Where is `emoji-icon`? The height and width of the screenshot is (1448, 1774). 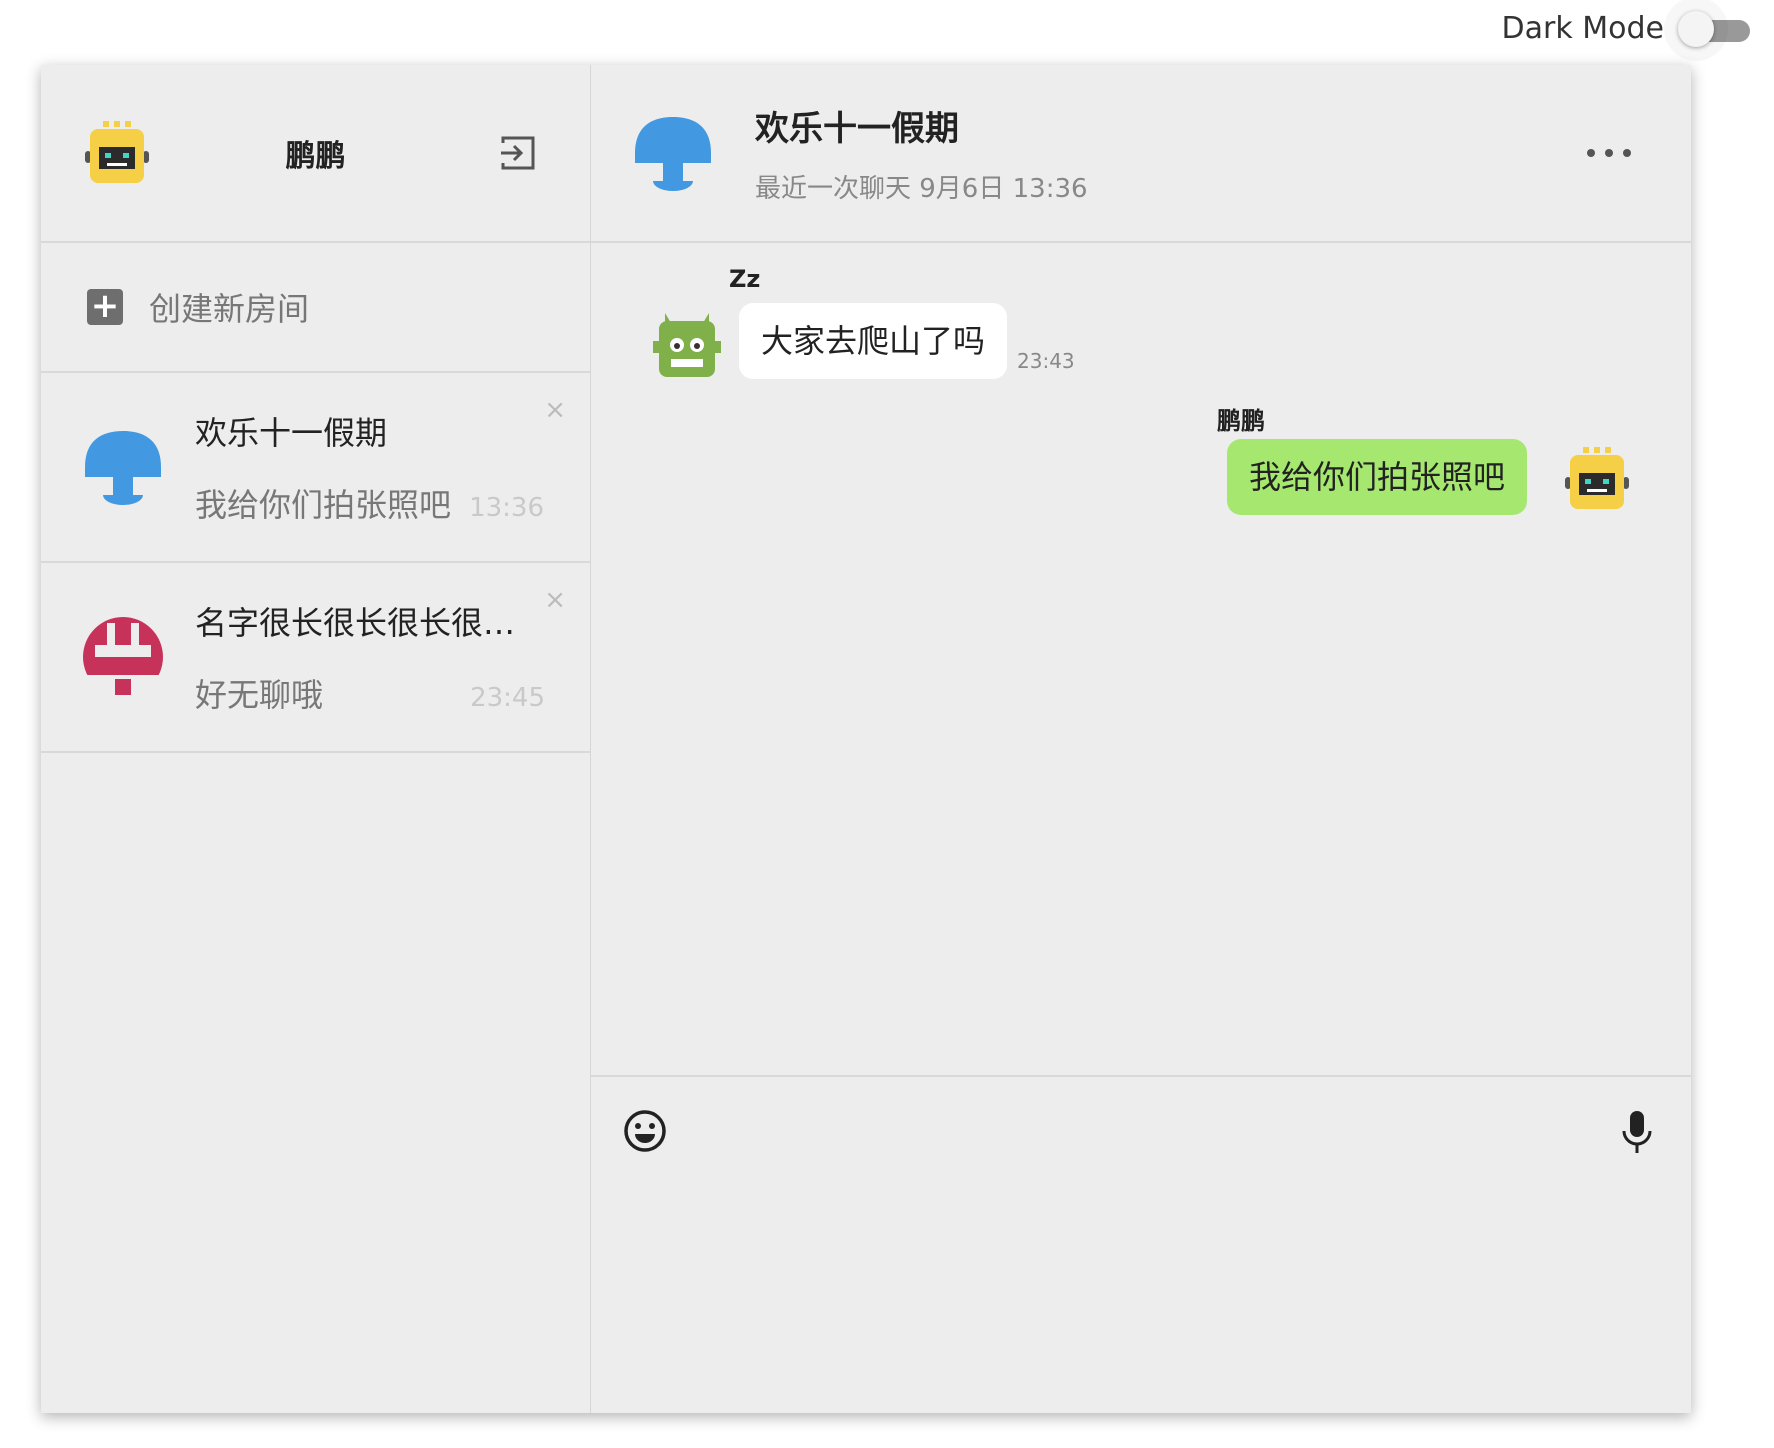
emoji-icon is located at coordinates (645, 1131).